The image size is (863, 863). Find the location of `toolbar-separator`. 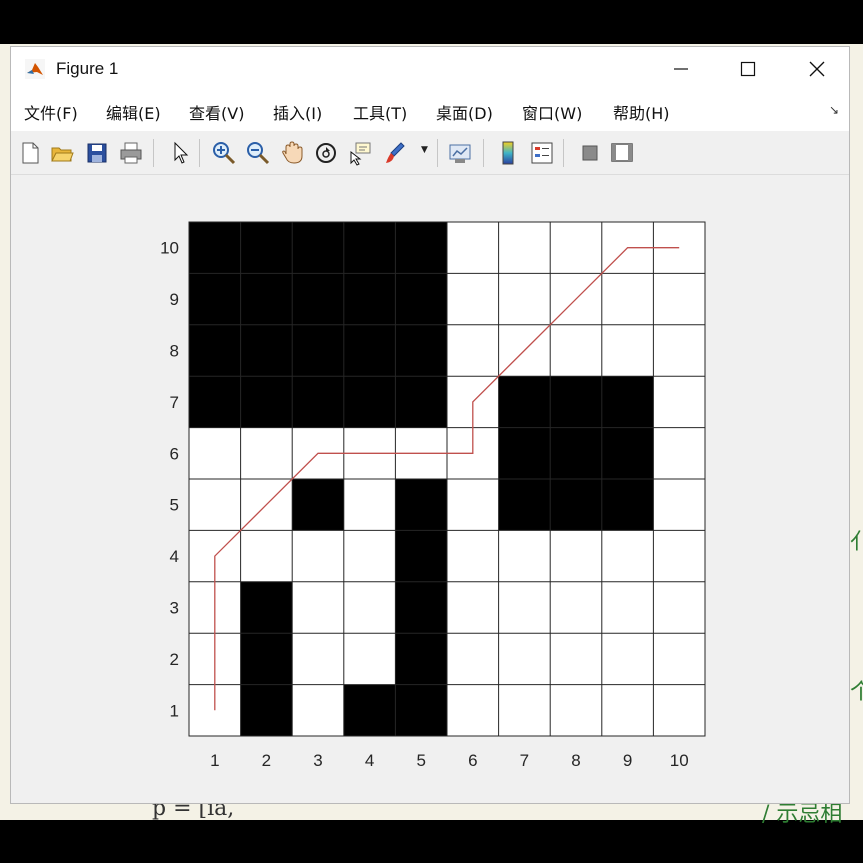

toolbar-separator is located at coordinates (437, 153).